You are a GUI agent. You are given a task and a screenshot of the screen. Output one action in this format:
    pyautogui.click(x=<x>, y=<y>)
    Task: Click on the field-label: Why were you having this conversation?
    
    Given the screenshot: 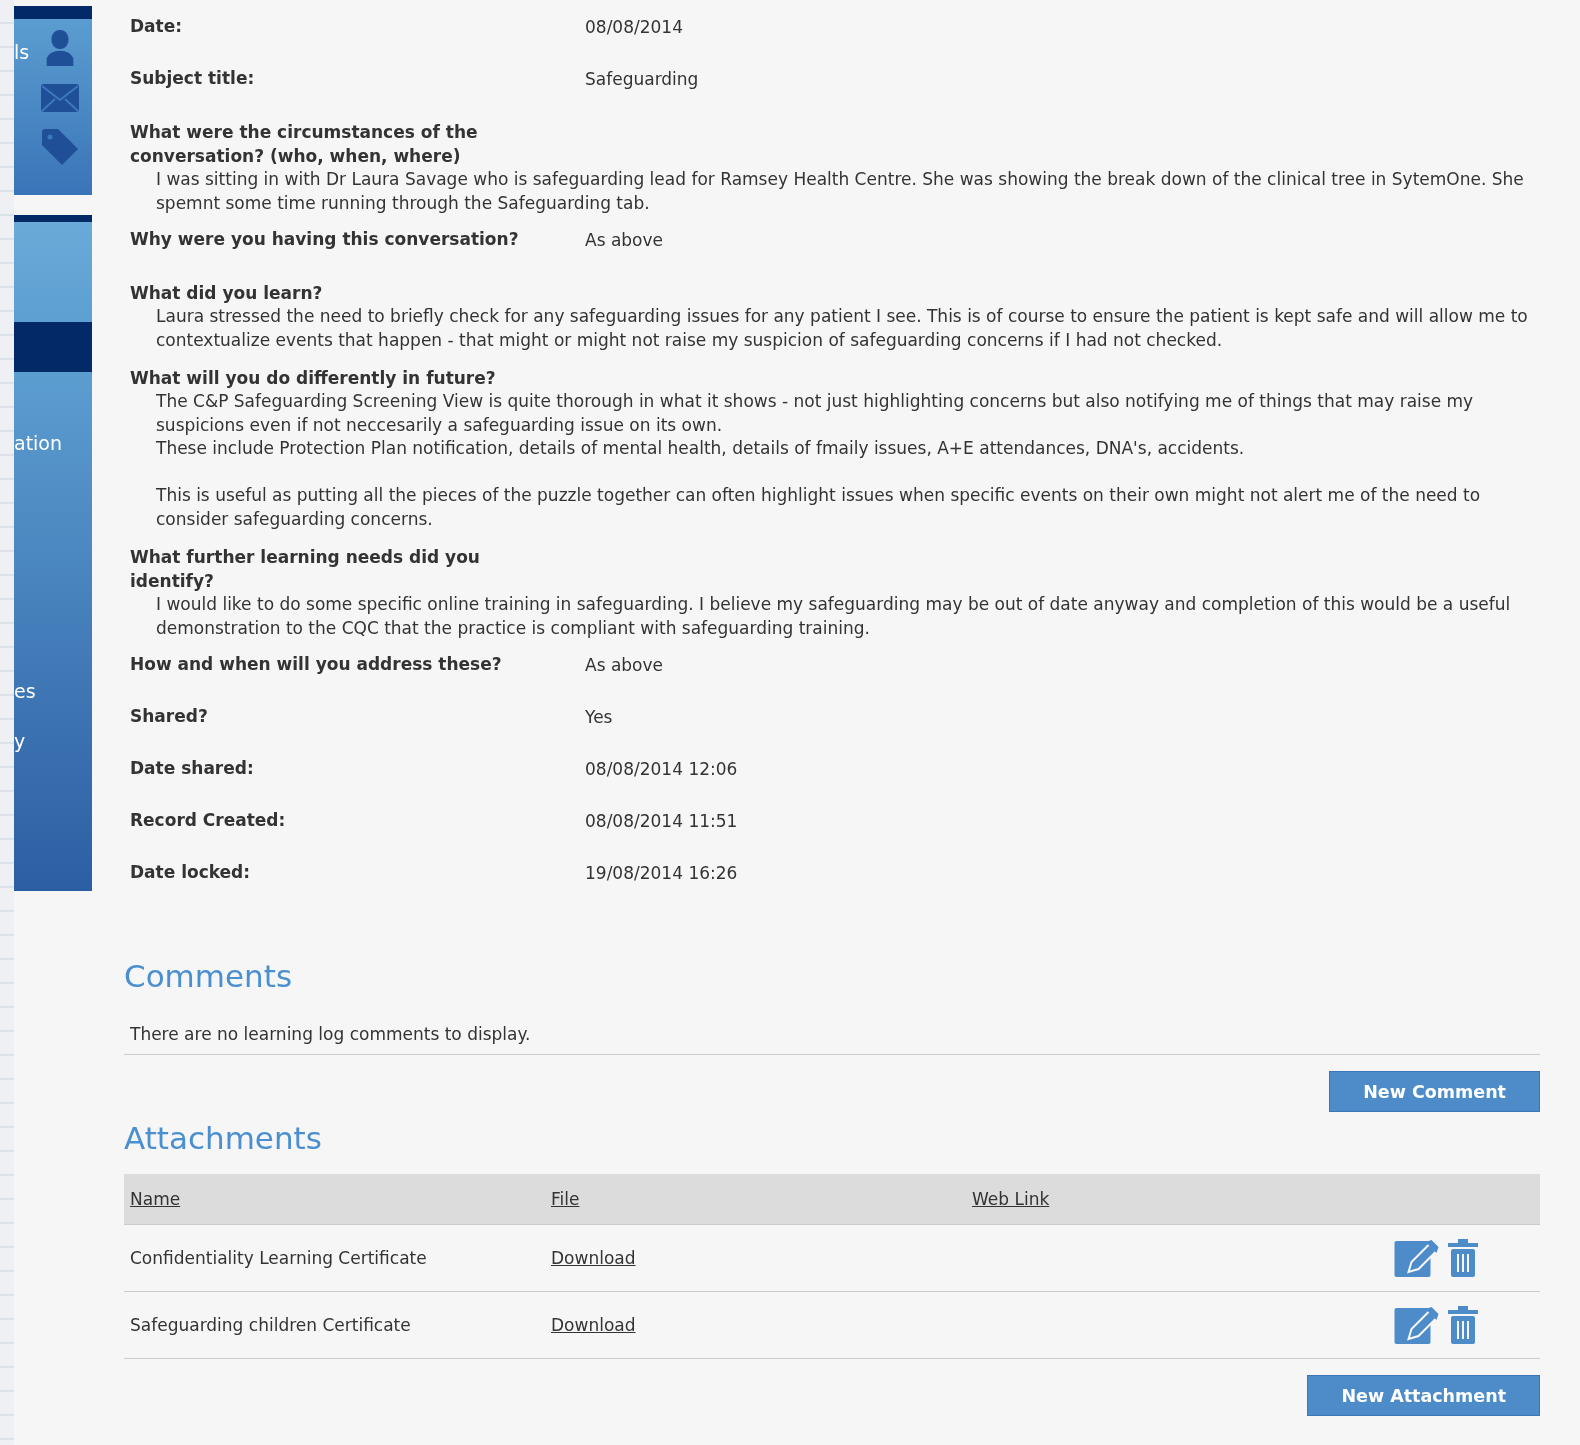 What is the action you would take?
    pyautogui.click(x=324, y=239)
    